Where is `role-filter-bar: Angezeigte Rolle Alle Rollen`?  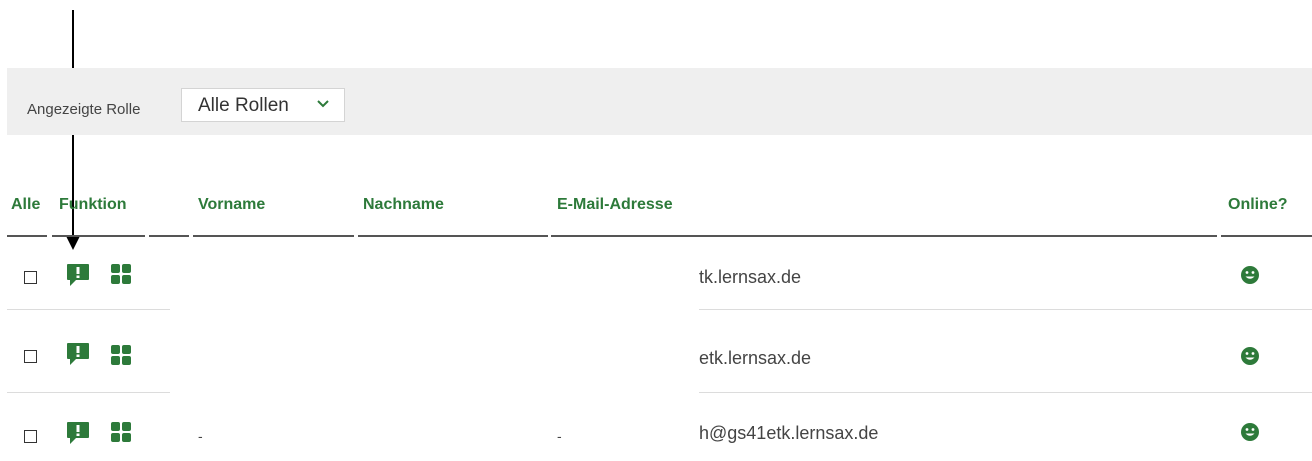 role-filter-bar: Angezeigte Rolle Alle Rollen is located at coordinates (659, 101).